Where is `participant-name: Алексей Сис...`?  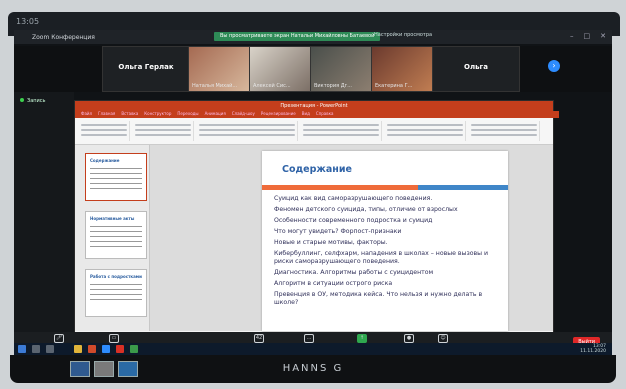
participant-name: Алексей Сис... is located at coordinates (272, 86).